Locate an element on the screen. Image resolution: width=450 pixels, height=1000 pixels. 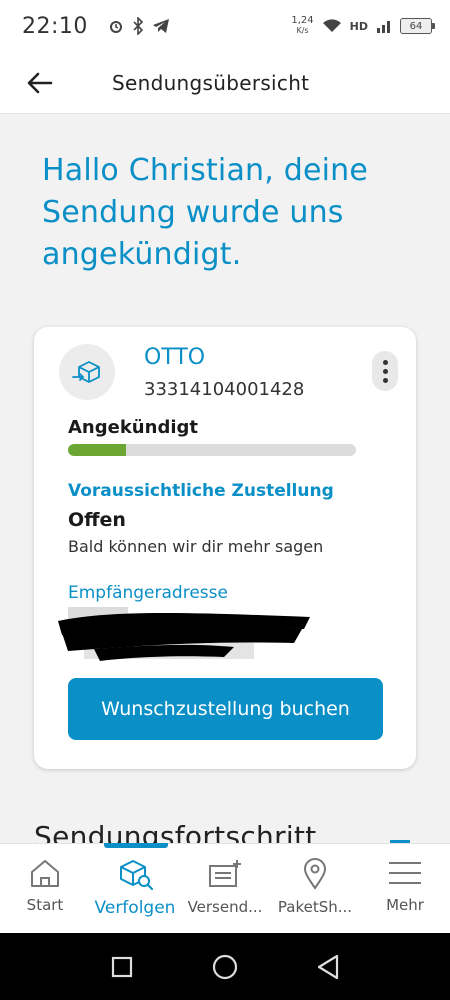
package-move-icon is located at coordinates (86, 372).